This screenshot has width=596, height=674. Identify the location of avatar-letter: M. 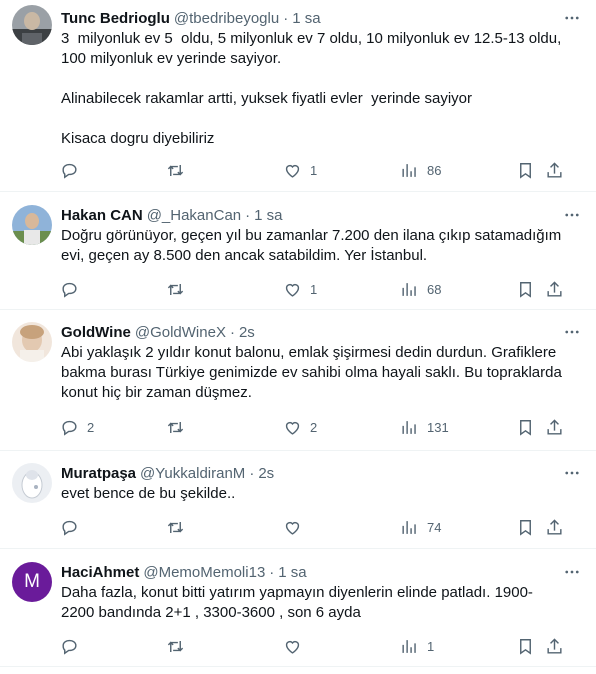
(32, 581).